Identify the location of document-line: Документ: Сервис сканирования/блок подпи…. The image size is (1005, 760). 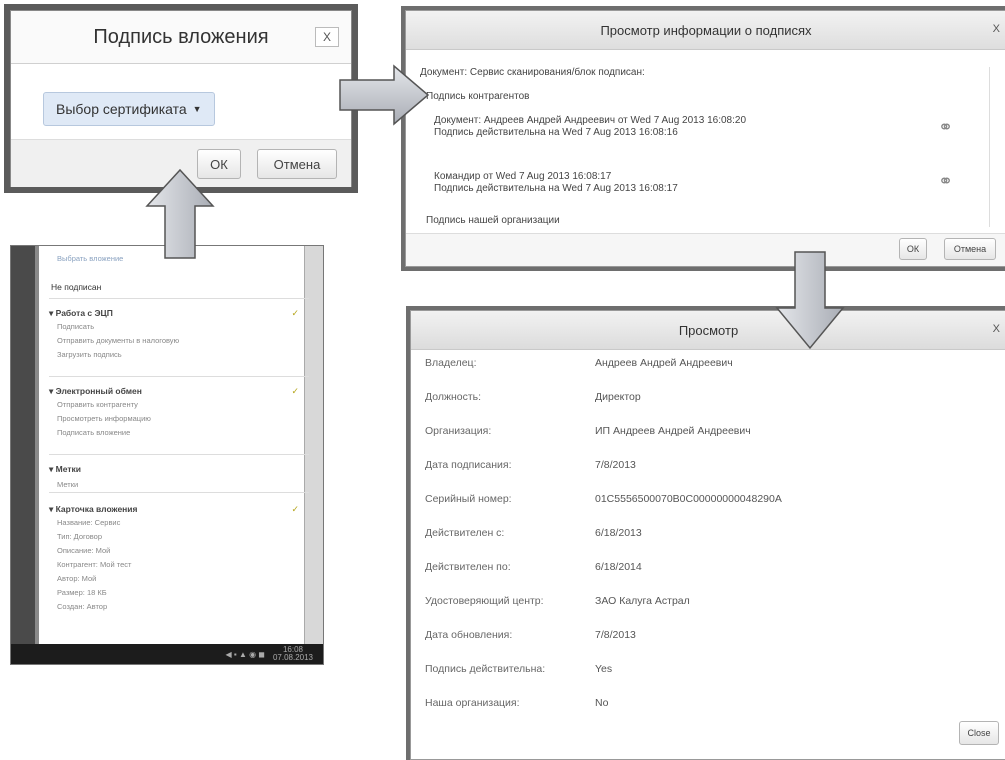
(532, 72).